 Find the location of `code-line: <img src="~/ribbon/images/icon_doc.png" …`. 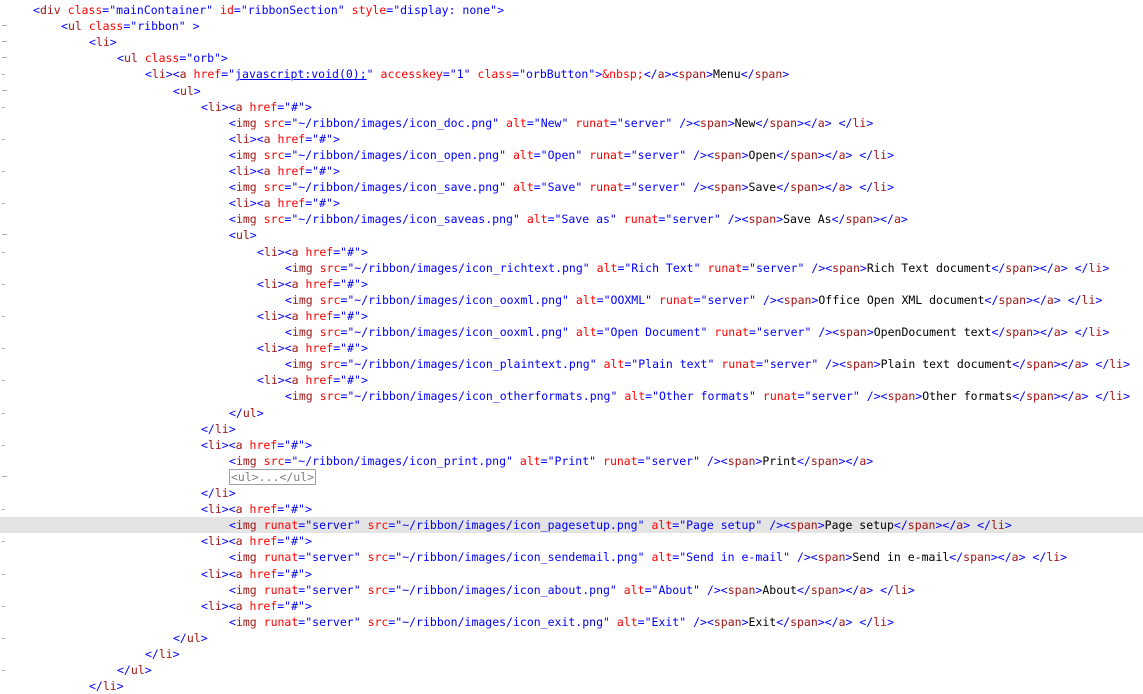

code-line: <img src="~/ribbon/images/icon_doc.png" … is located at coordinates (571, 123).